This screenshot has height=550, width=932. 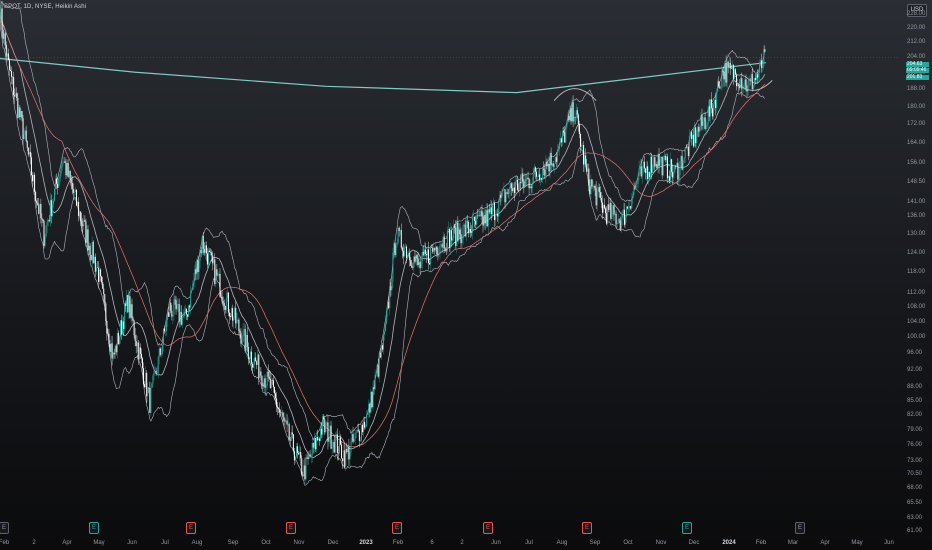 What do you see at coordinates (915, 369) in the screenshot?
I see `y-tick-label: 92.00` at bounding box center [915, 369].